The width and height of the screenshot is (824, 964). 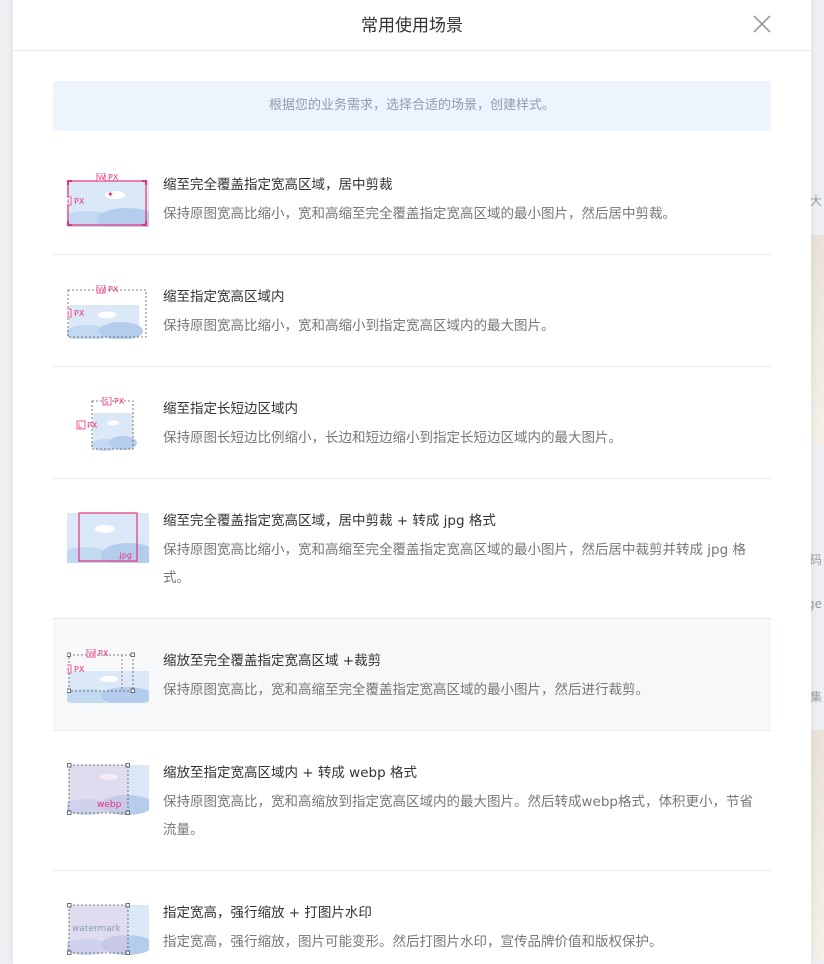 I want to click on scene-title: 指定宽高，强行缩放 + 打图片水印, so click(x=267, y=913).